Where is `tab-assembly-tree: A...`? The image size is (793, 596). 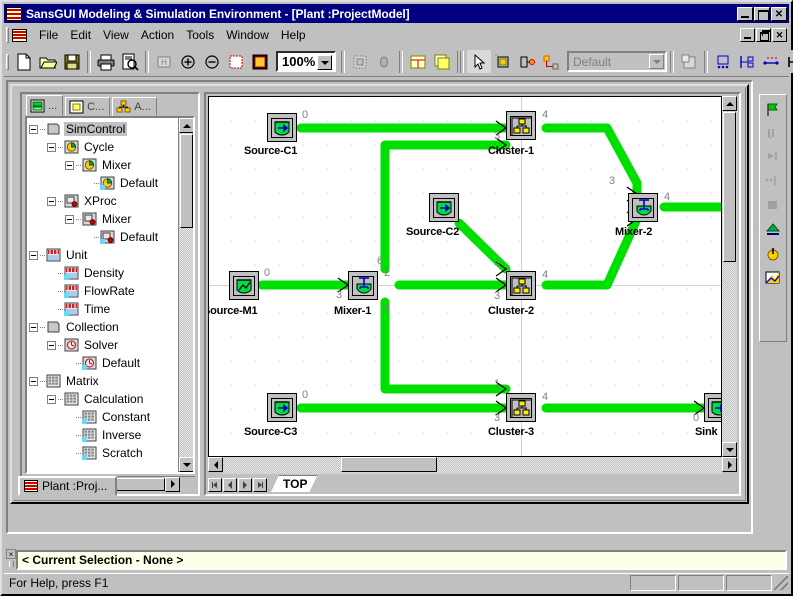 tab-assembly-tree: A... is located at coordinates (134, 106).